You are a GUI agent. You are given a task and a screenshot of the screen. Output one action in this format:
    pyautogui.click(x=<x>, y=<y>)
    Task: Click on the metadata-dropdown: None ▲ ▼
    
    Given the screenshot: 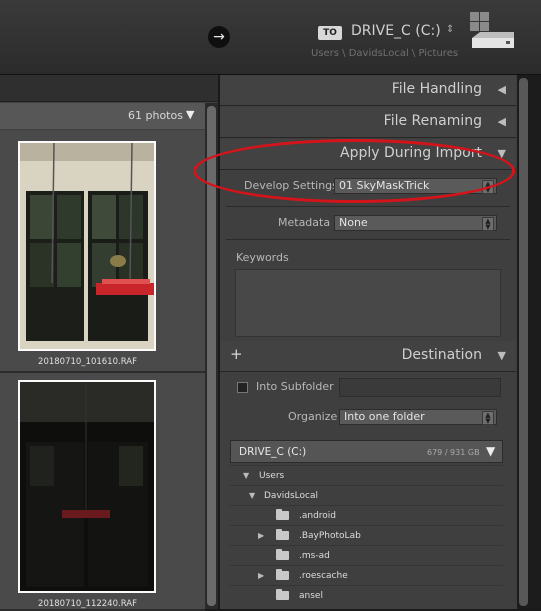 What is the action you would take?
    pyautogui.click(x=415, y=223)
    